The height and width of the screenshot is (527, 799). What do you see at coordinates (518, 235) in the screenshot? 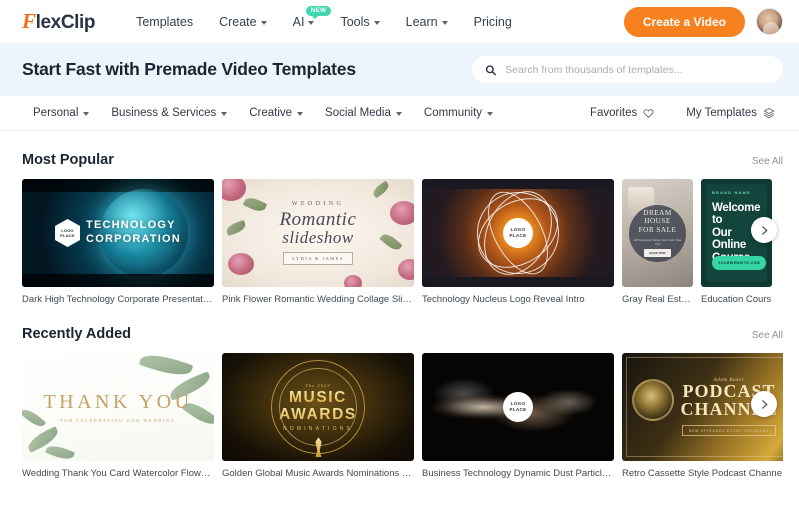
I see `logo-badge-line2: PLACE` at bounding box center [518, 235].